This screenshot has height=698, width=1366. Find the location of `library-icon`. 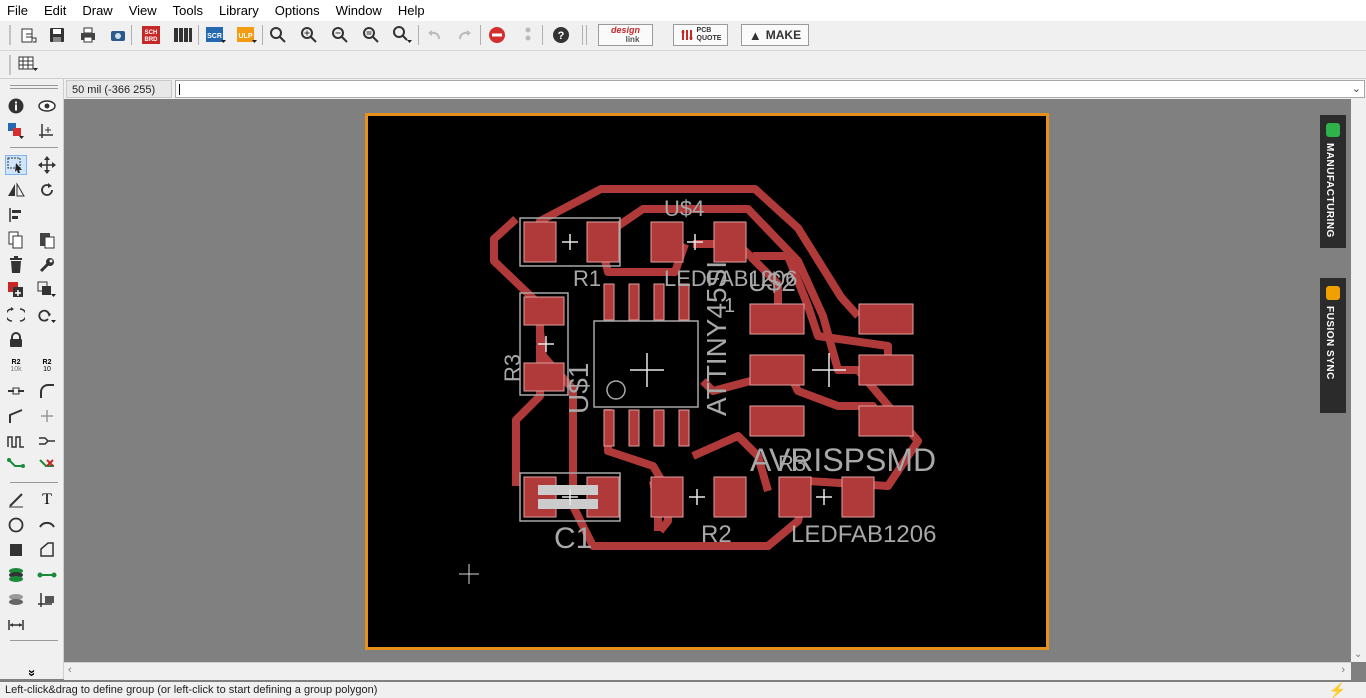

library-icon is located at coordinates (183, 35).